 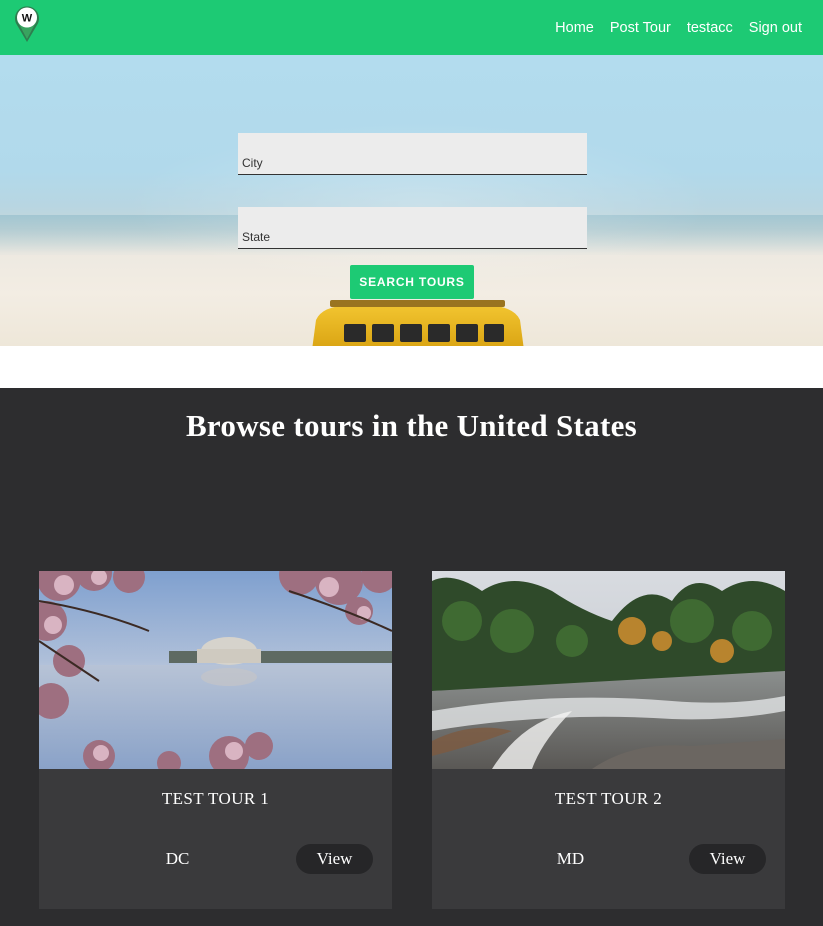 What do you see at coordinates (678, 27) in the screenshot?
I see `nav-links: Home Post Tour testacc Sign out` at bounding box center [678, 27].